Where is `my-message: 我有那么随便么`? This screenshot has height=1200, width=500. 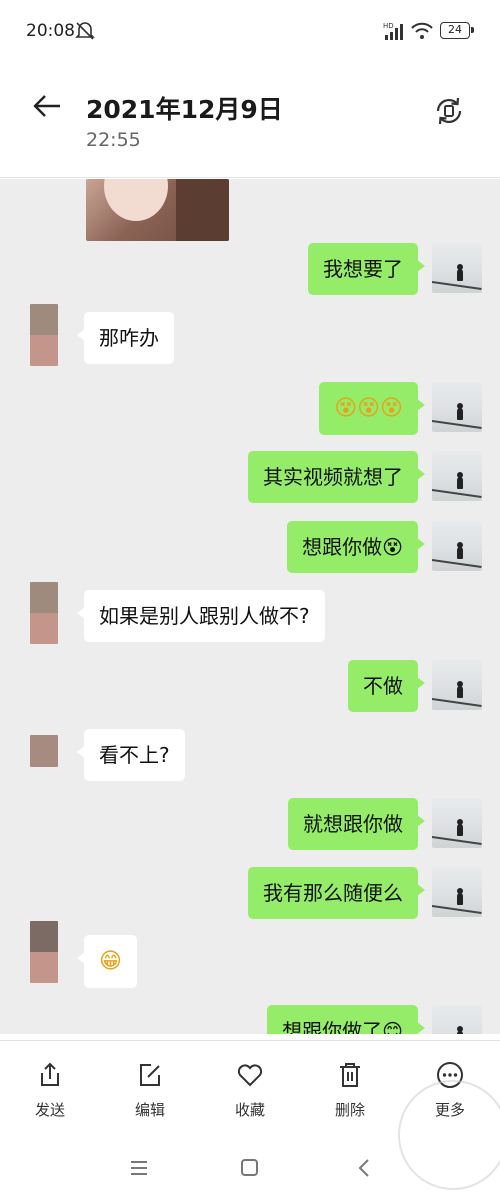
my-message: 我有那么随便么 is located at coordinates (336, 893).